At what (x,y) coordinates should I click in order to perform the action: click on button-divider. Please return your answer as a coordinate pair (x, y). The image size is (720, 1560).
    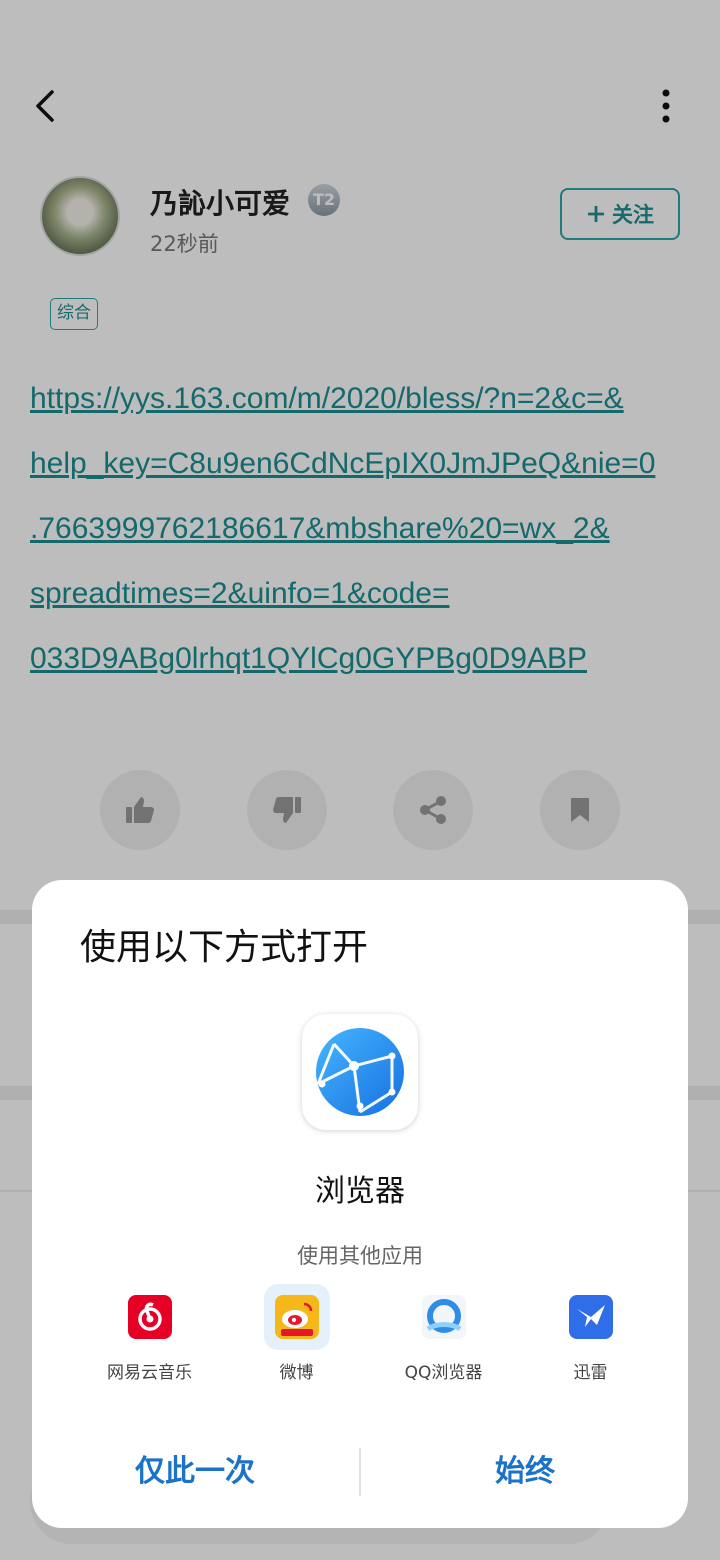
    Looking at the image, I should click on (360, 1472).